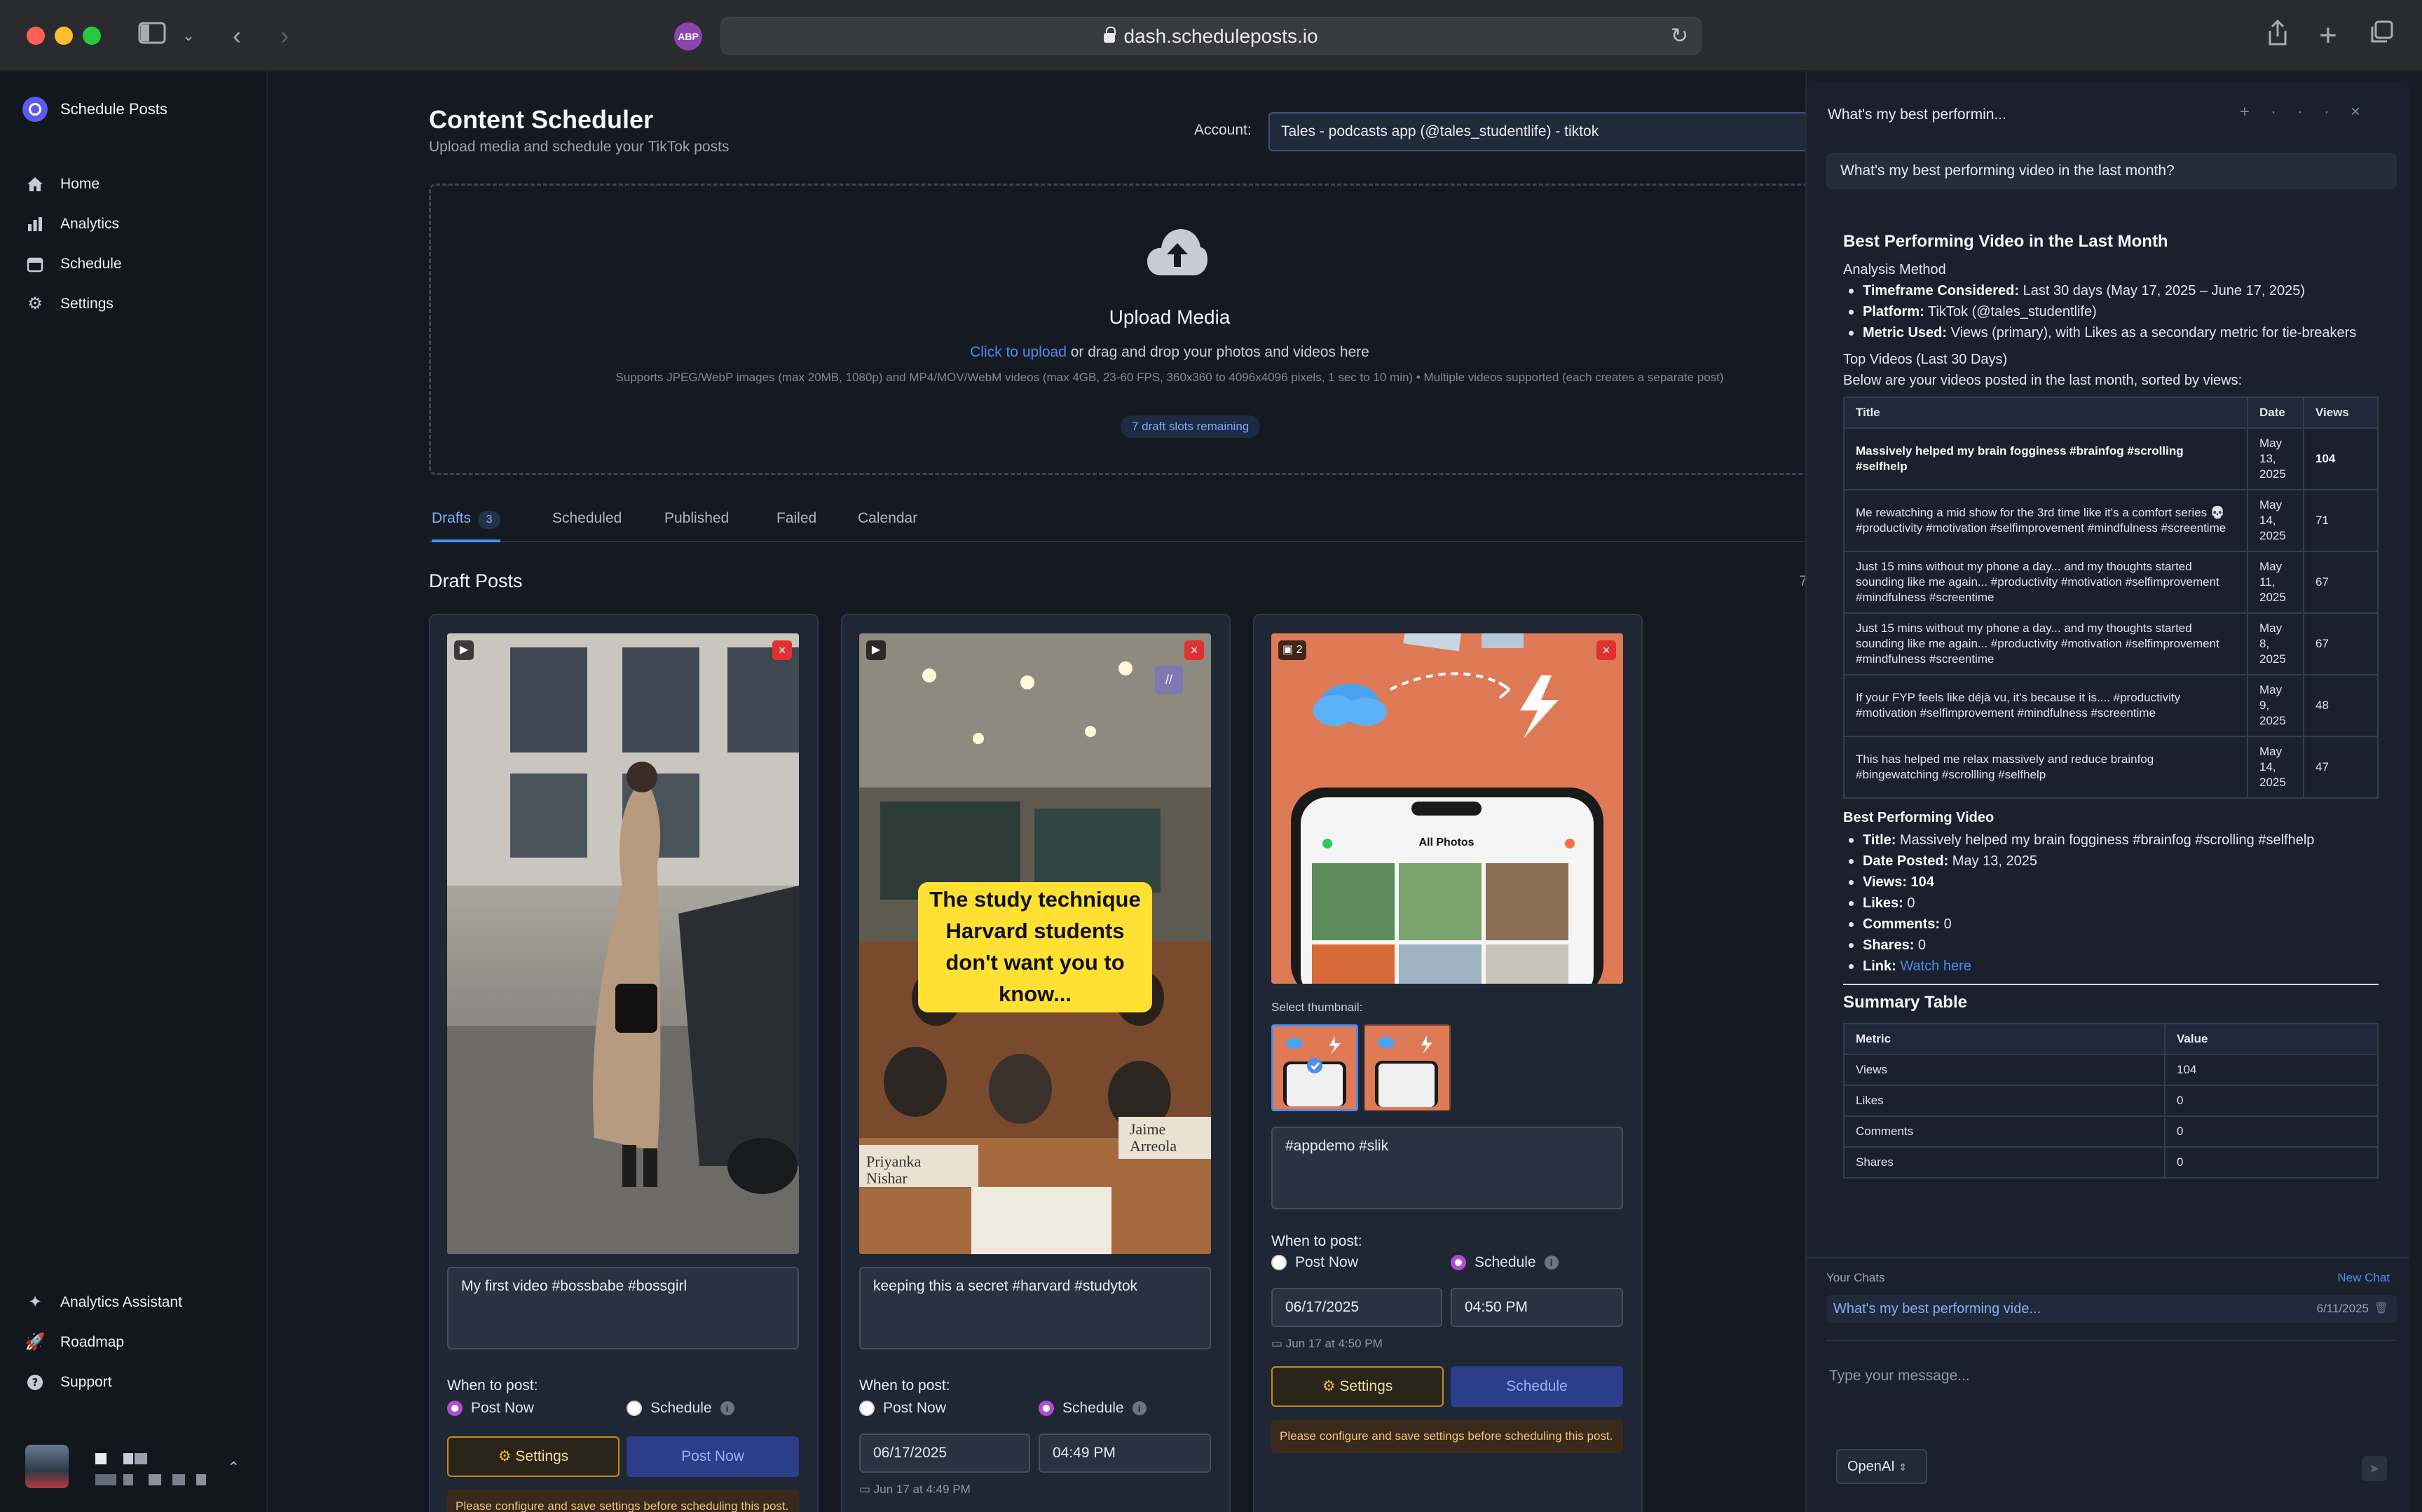 The height and width of the screenshot is (1512, 2422). Describe the element at coordinates (103, 1302) in the screenshot. I see `sidebar-item-analytics-assistant: ✦ Analytics Assistant` at that location.